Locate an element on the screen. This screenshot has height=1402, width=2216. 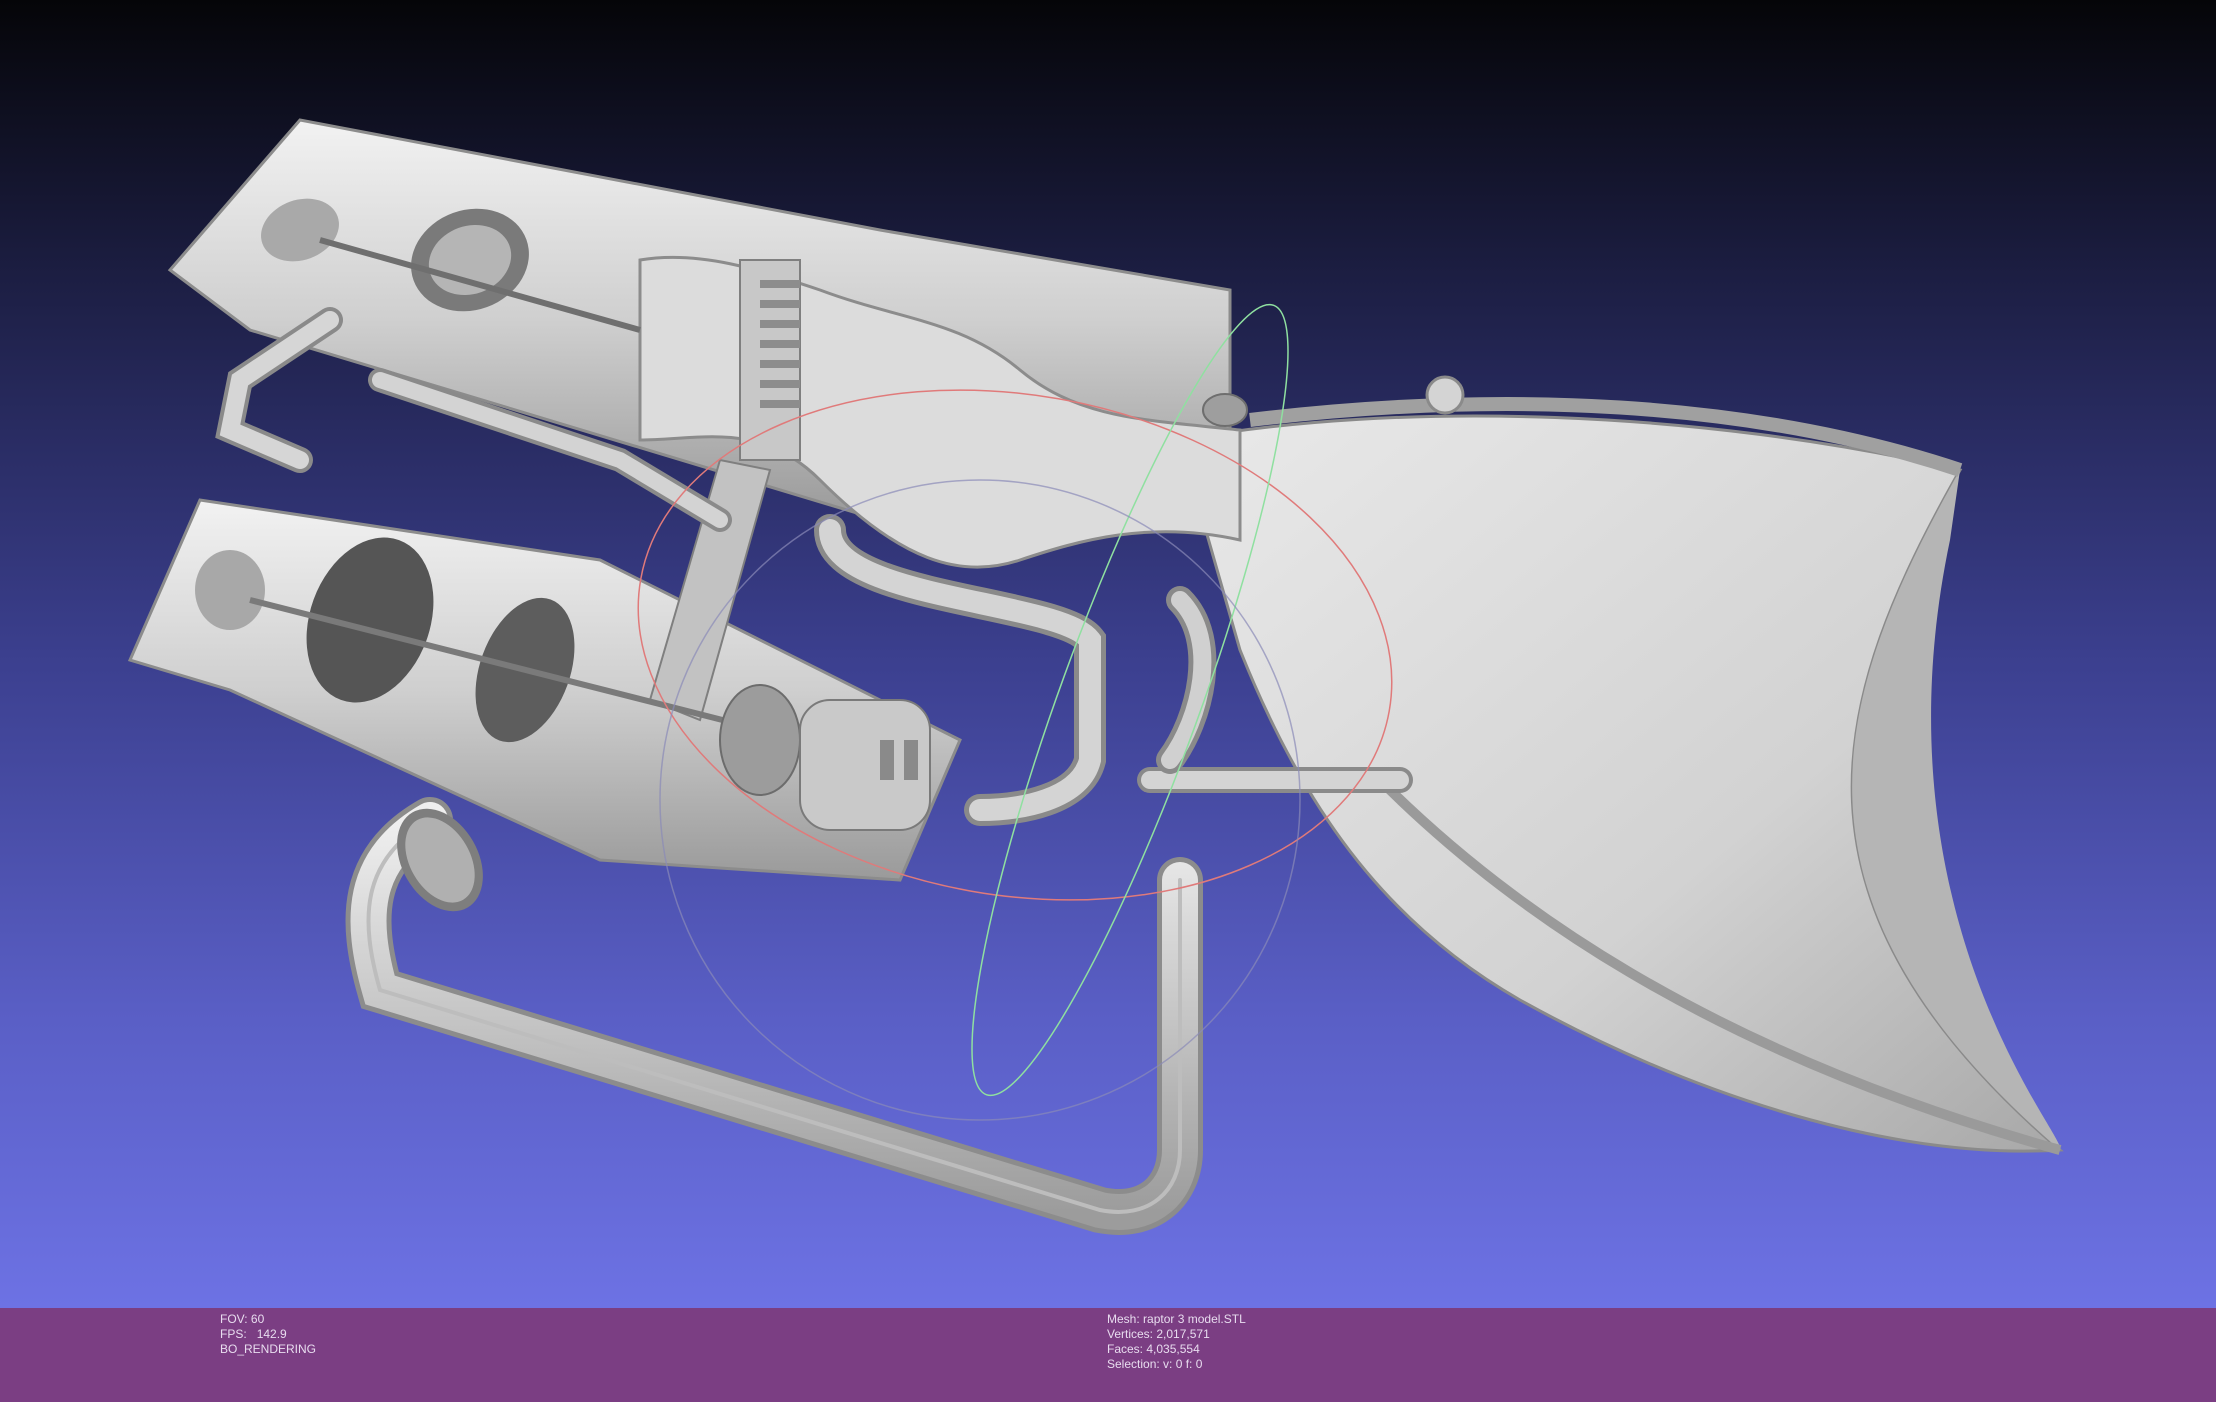
fps-readout: FPS: 142.9 is located at coordinates (253, 1334).